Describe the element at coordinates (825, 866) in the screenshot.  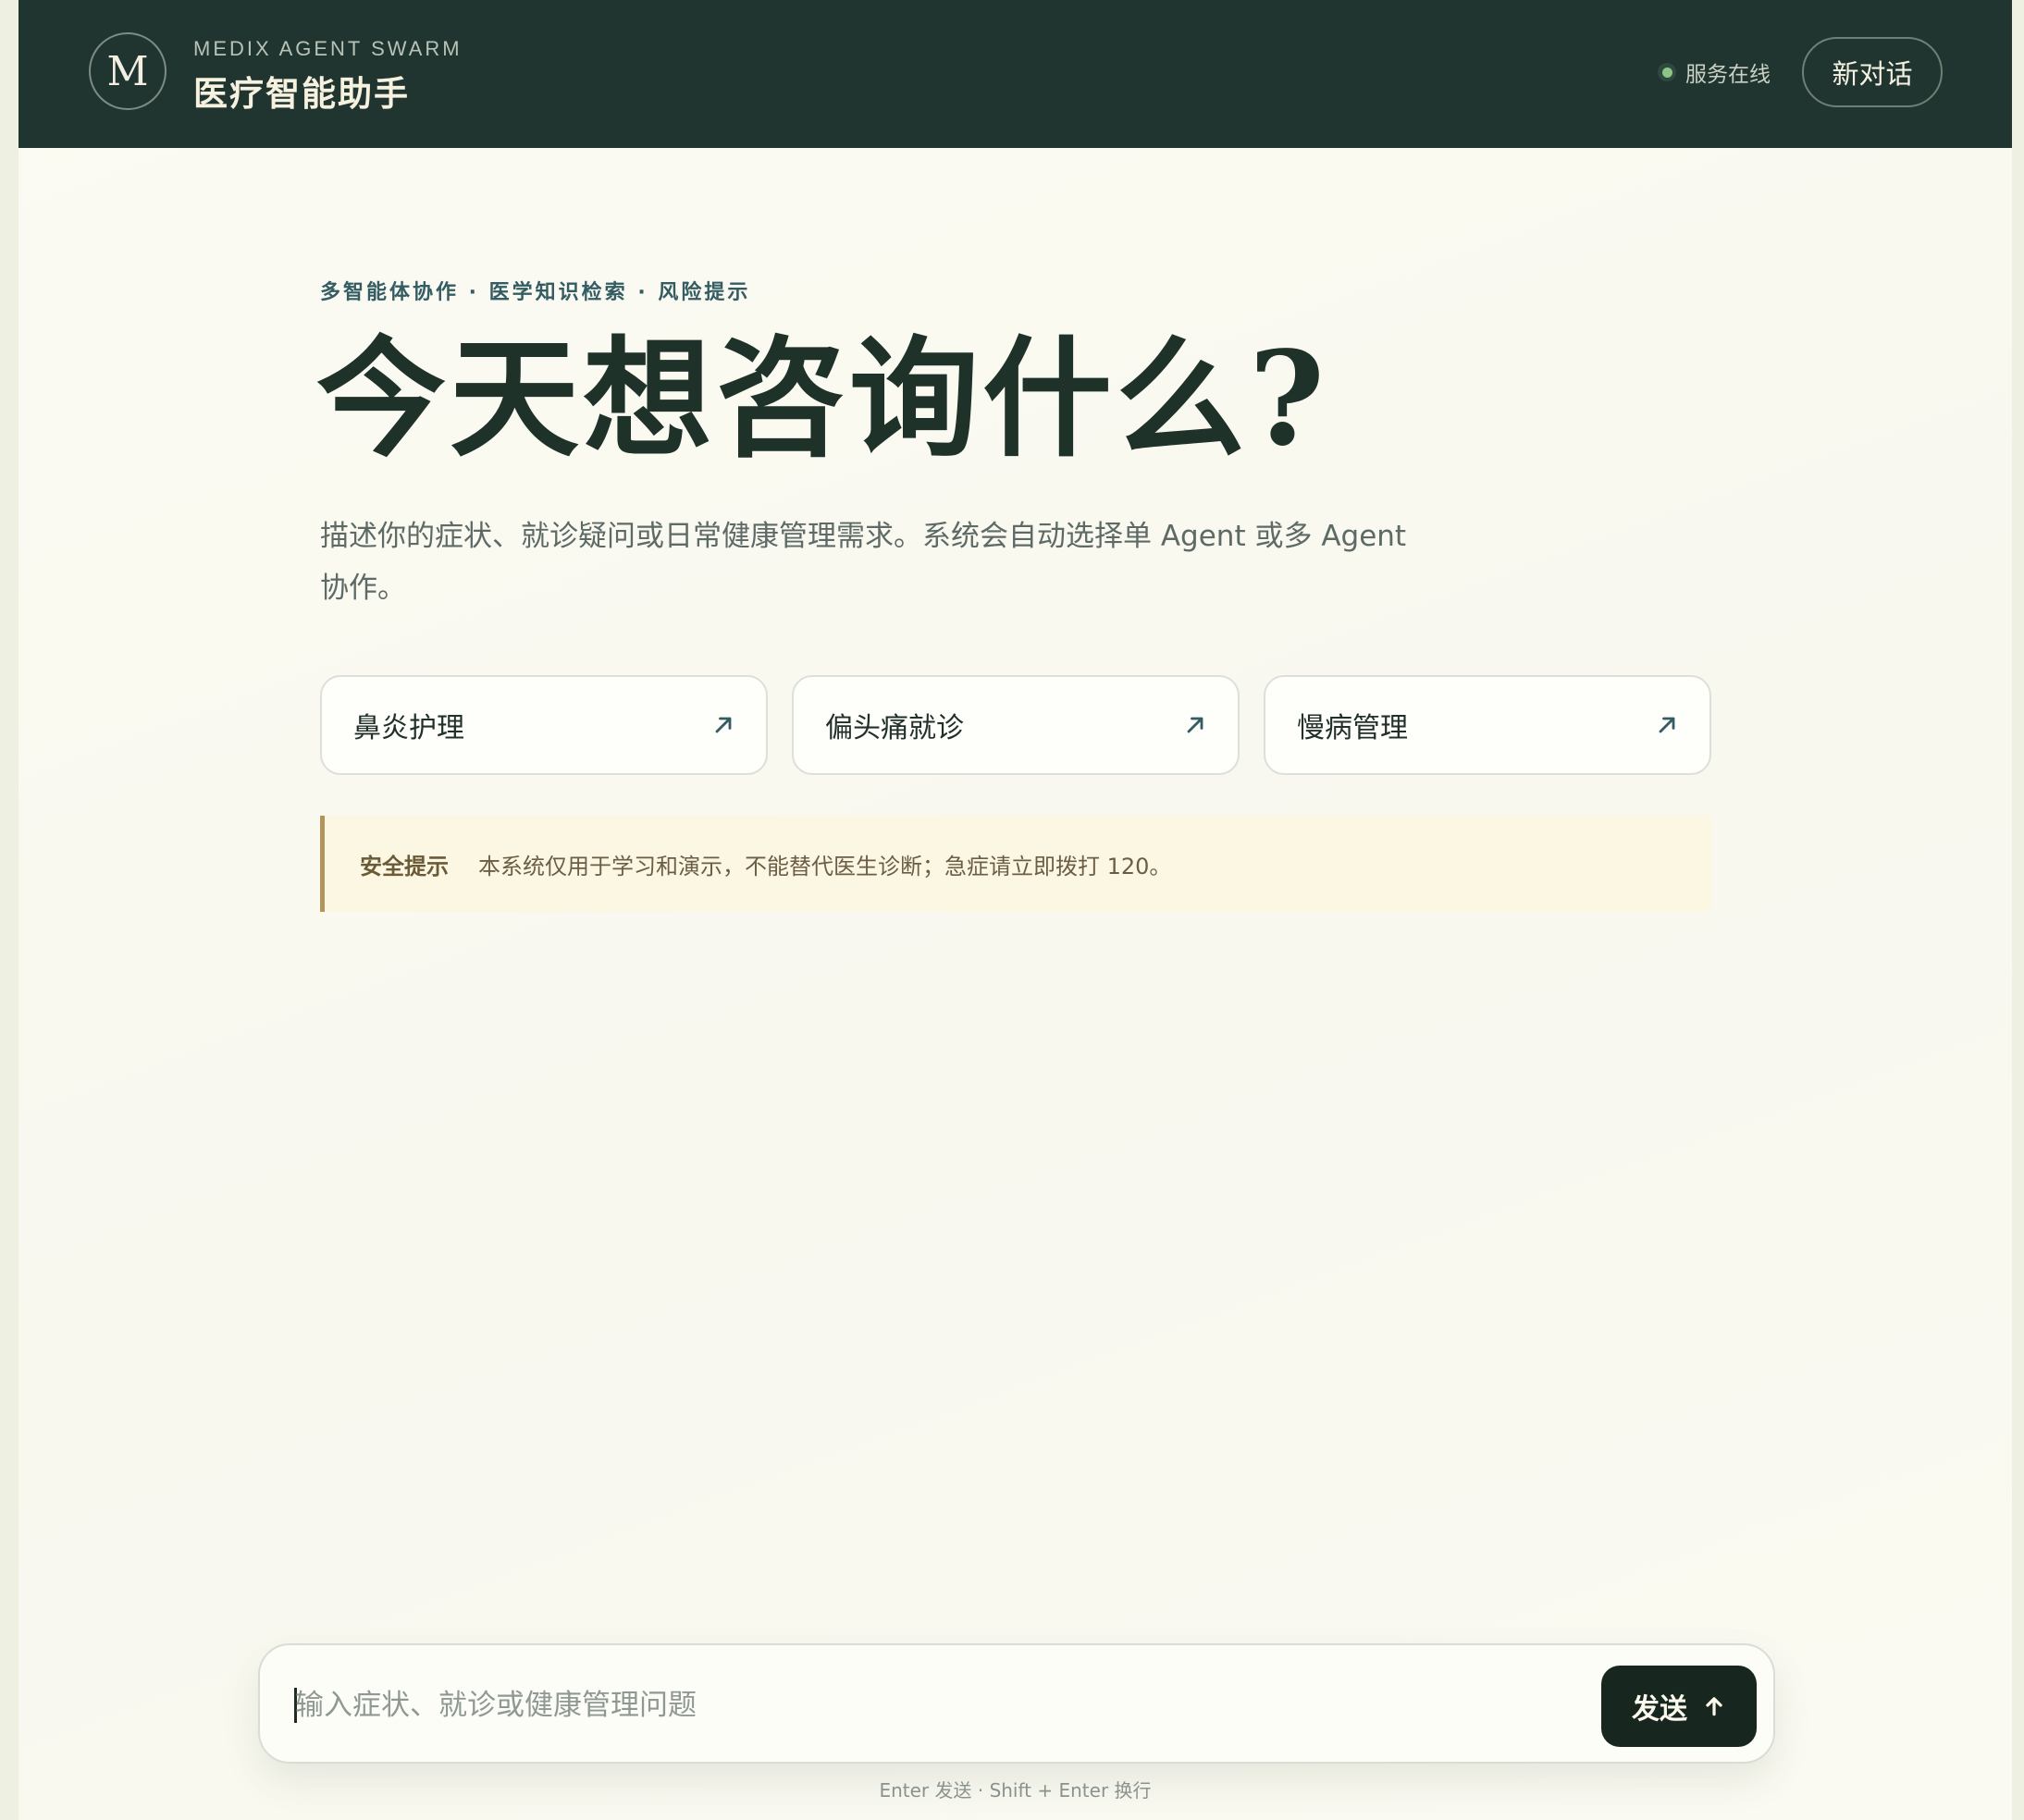
I see `safety-text: 本系统仅用于学习和演示，不能替代医生诊断；急症请立即拨打 120。` at that location.